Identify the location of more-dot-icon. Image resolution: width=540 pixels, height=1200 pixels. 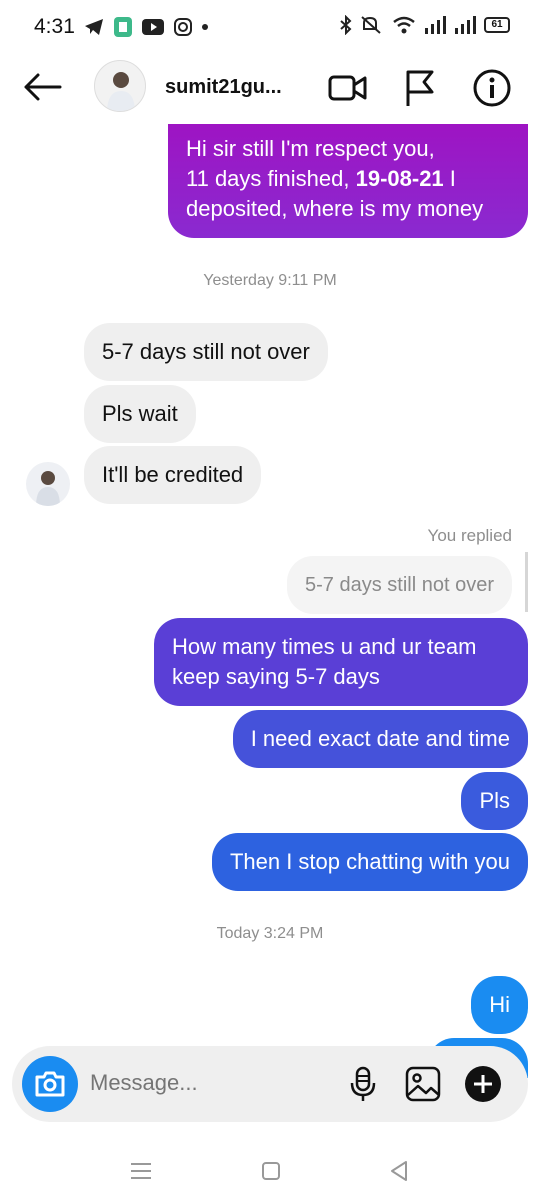
(205, 27).